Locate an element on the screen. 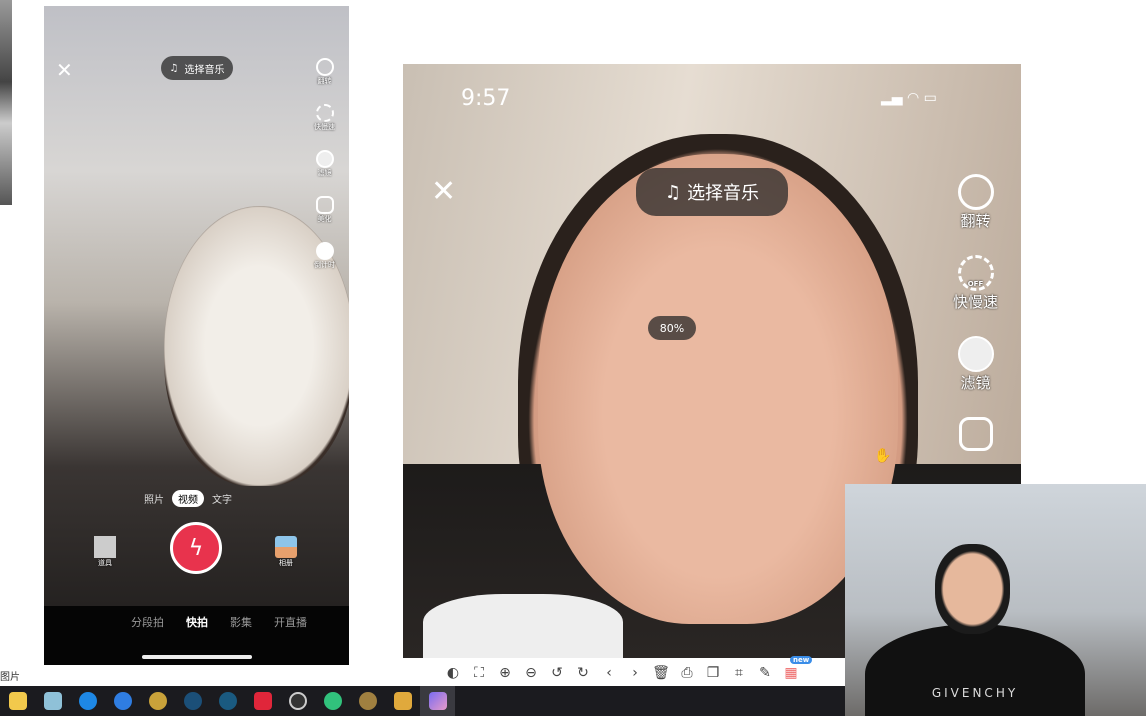  beautify-button is located at coordinates (975, 434).